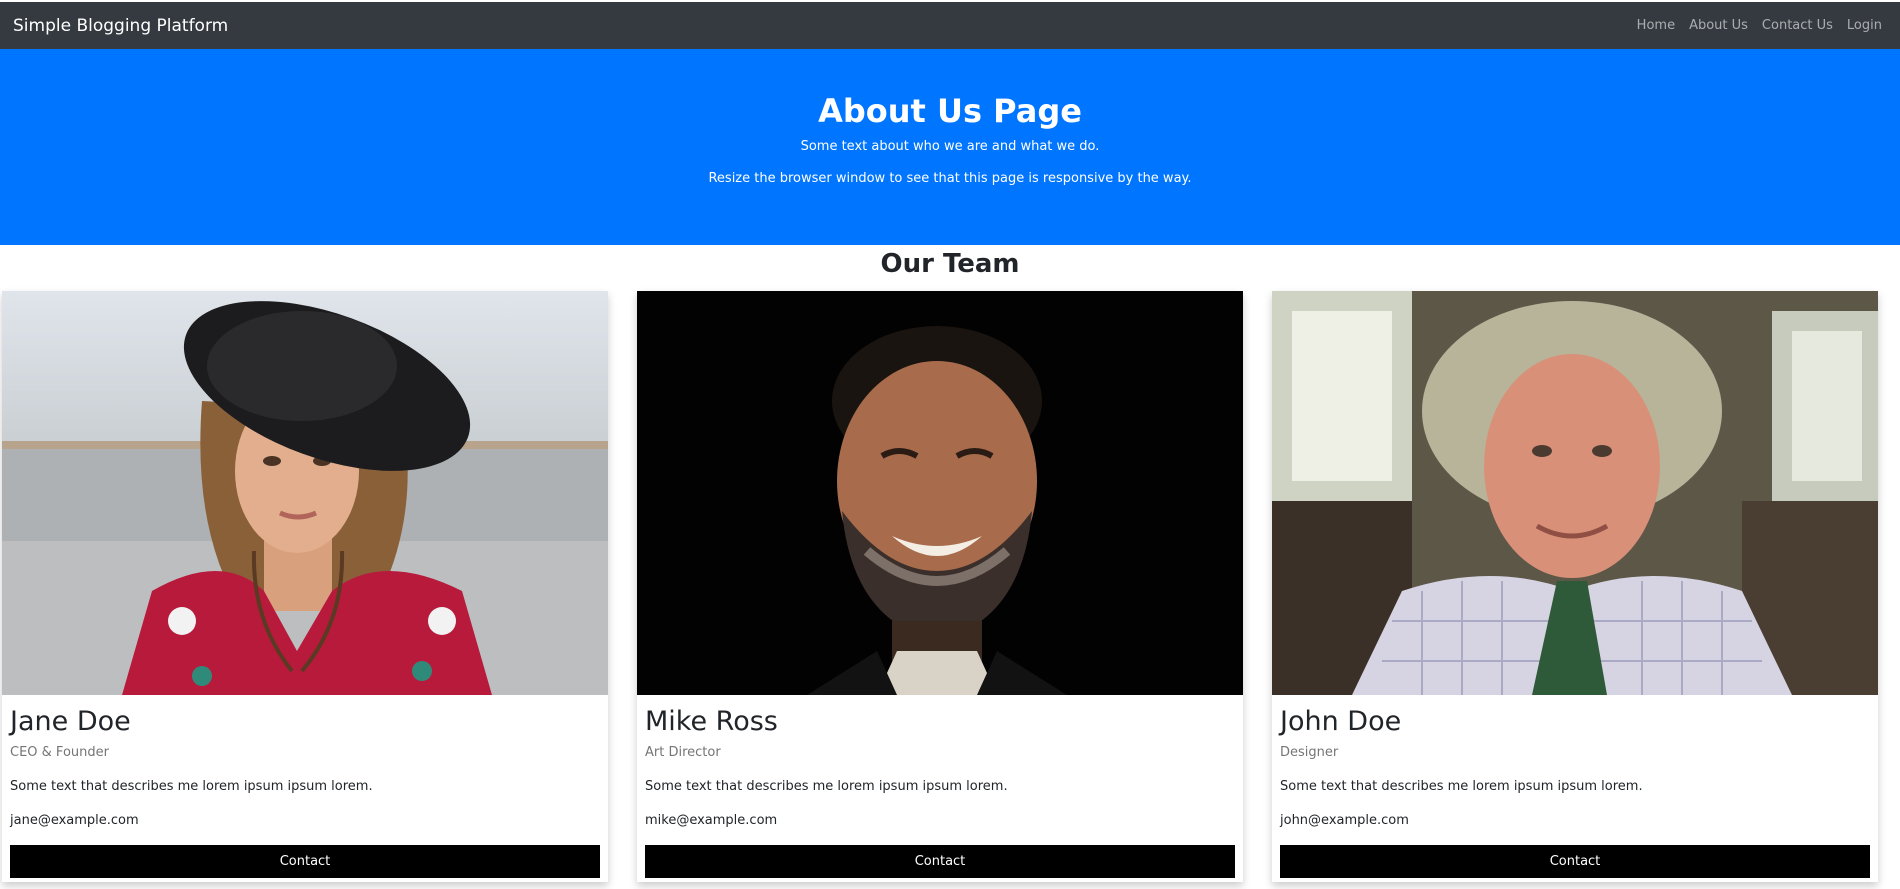 This screenshot has height=889, width=1900. What do you see at coordinates (120, 26) in the screenshot?
I see `brand-link: Simple Blogging Platform` at bounding box center [120, 26].